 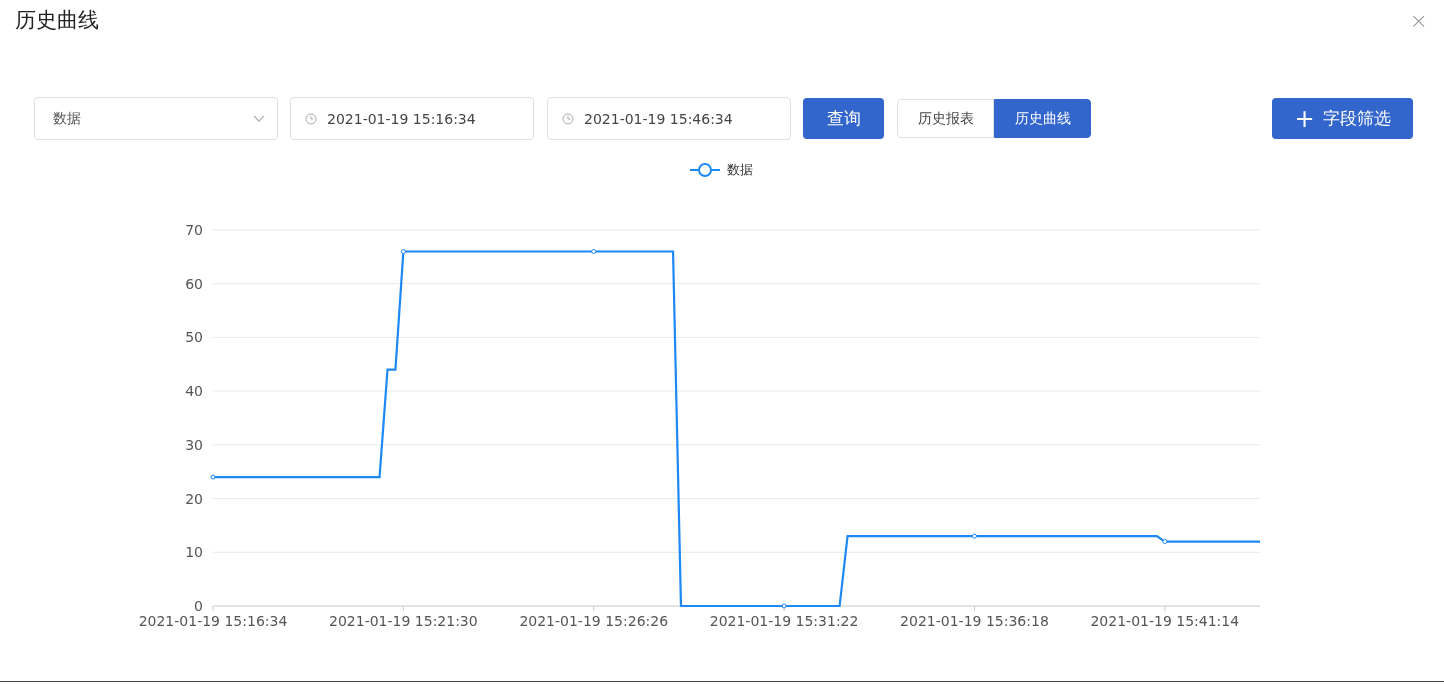 What do you see at coordinates (194, 552) in the screenshot?
I see `y-axis-label: 10` at bounding box center [194, 552].